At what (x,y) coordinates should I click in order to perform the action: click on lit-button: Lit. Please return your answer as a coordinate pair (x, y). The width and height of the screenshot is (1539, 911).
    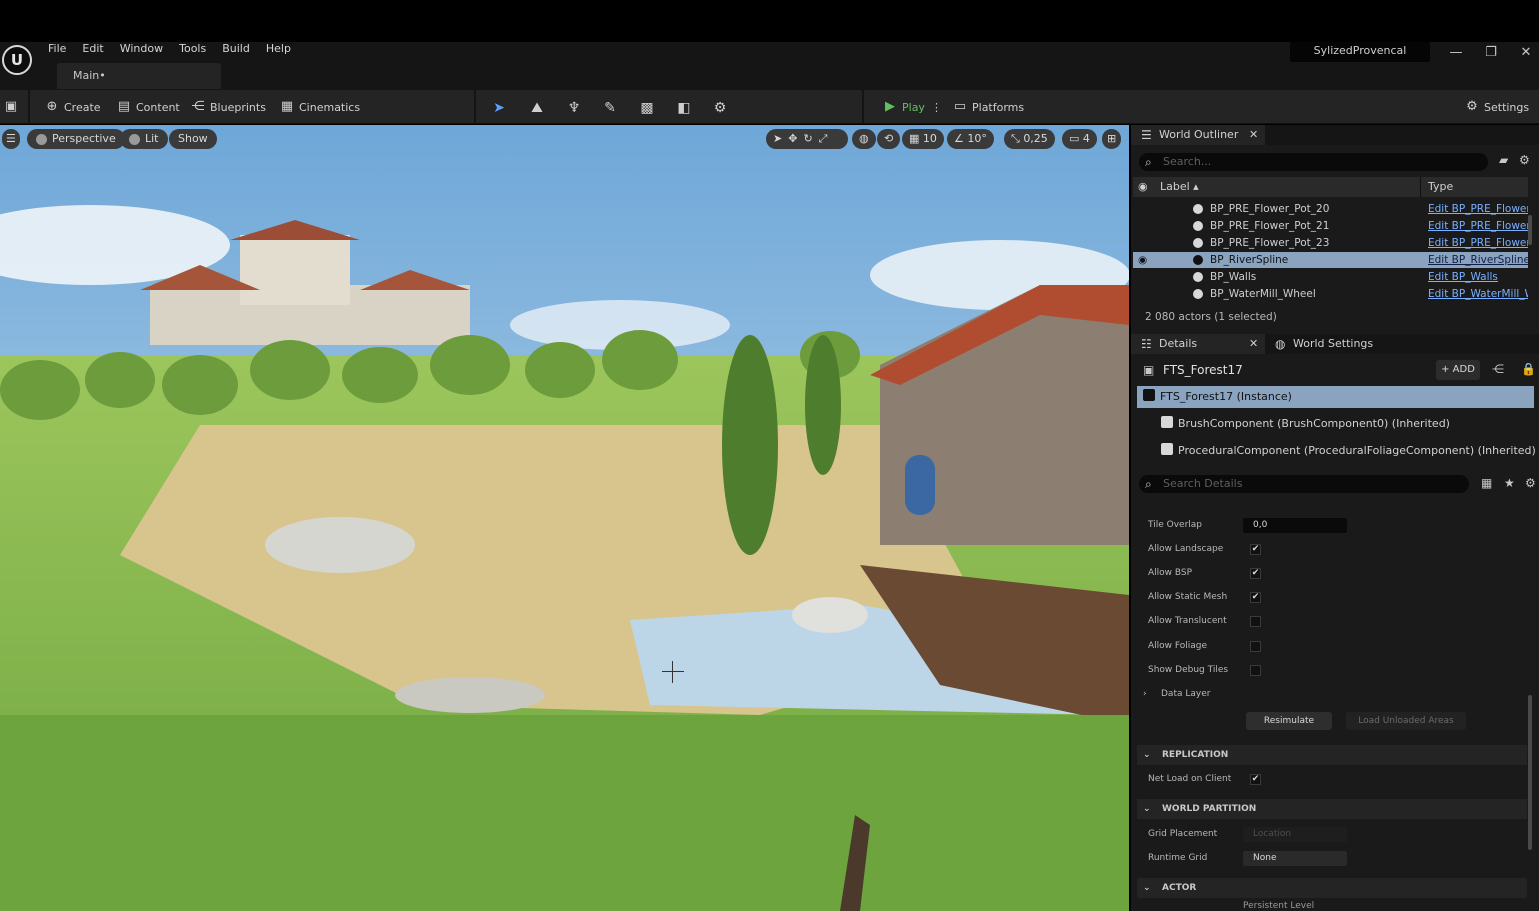
    Looking at the image, I should click on (144, 139).